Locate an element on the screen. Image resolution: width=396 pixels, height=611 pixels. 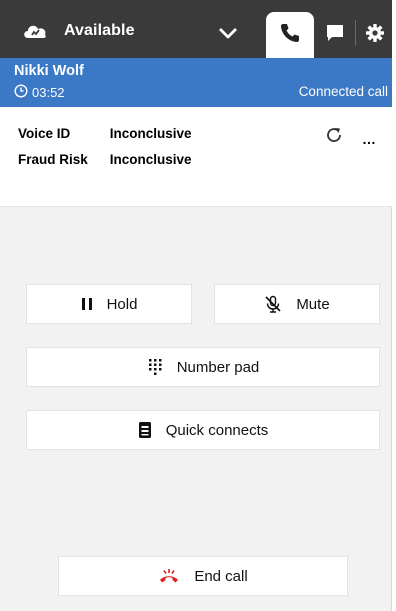
call-header: Nikki Wolf 03:52 Connected call is located at coordinates (196, 82).